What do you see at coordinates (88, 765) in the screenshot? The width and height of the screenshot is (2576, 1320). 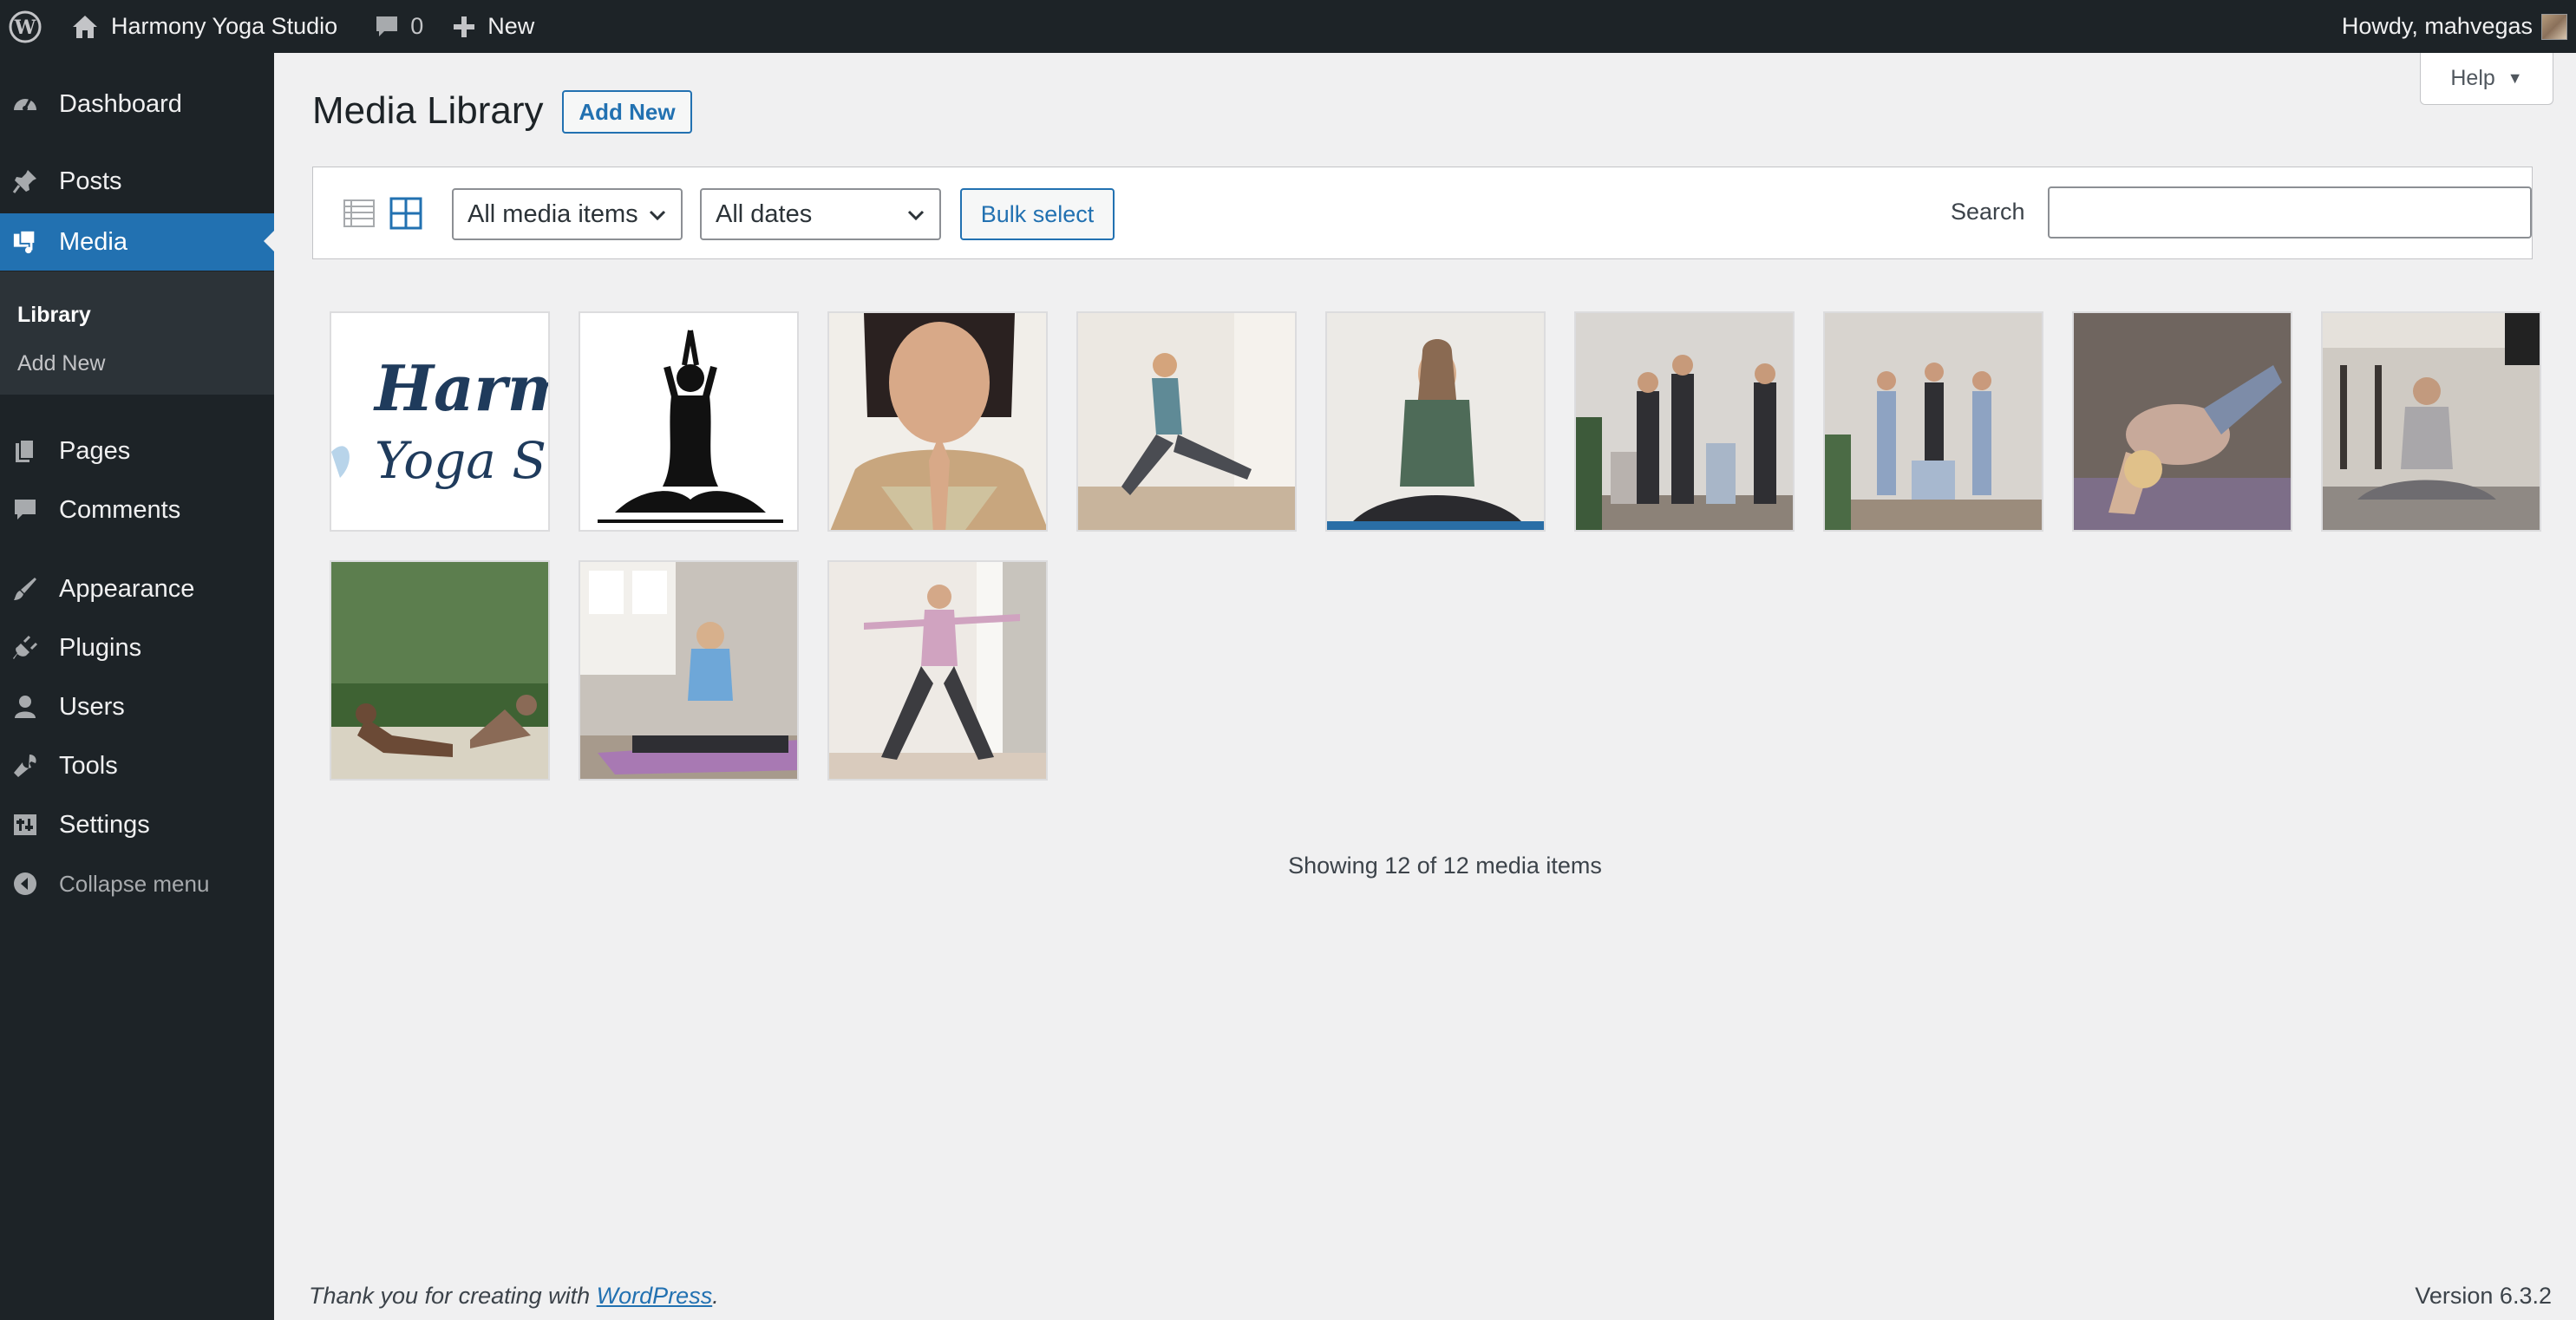 I see `sidebar-item-label: Tools` at bounding box center [88, 765].